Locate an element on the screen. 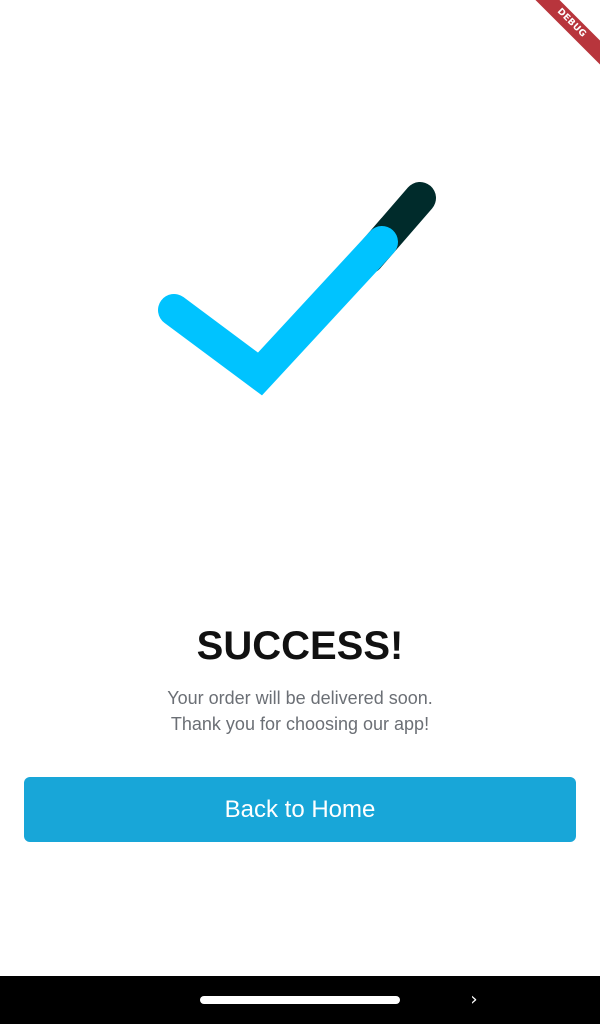  system-navigation-bar: › is located at coordinates (300, 1000).